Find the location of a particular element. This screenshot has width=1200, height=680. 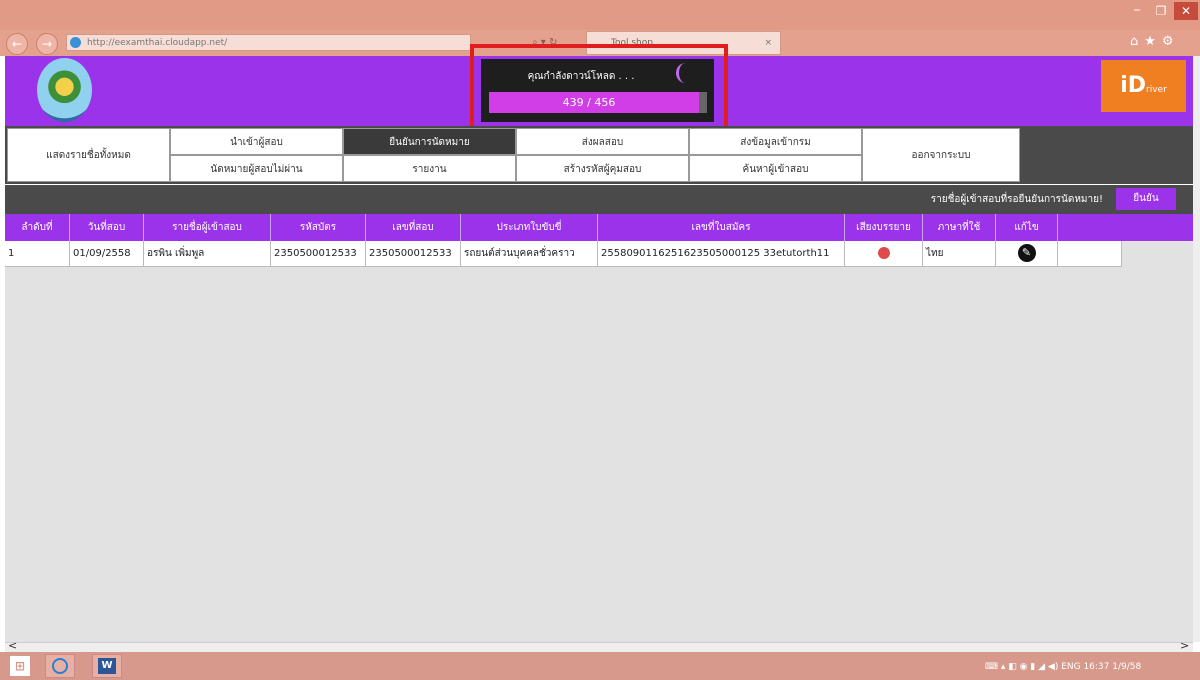

browser-title-bar is located at coordinates (600, 15).